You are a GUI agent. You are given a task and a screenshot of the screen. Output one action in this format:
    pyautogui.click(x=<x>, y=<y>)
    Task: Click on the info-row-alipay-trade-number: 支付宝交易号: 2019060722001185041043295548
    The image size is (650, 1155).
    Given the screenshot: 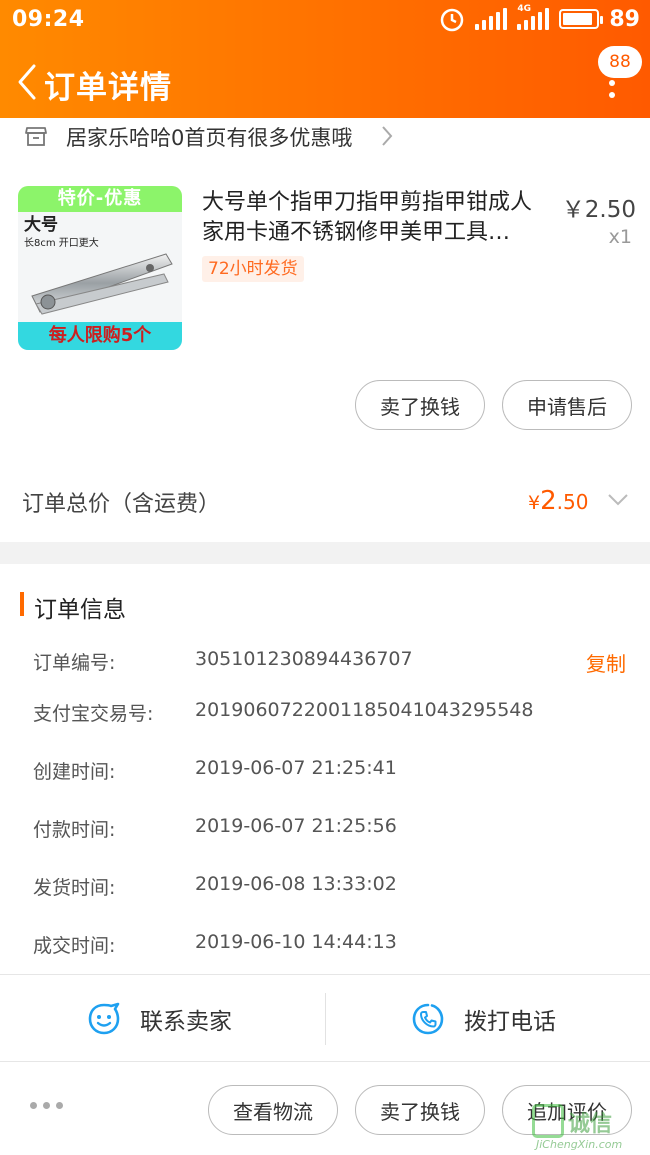 What is the action you would take?
    pyautogui.click(x=325, y=714)
    